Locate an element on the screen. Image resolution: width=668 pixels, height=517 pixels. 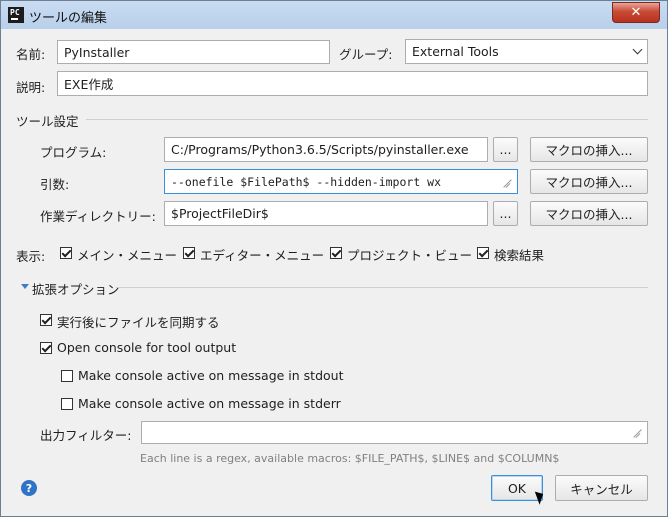
tool-settings-section-title: ツール設定 is located at coordinates (47, 121).